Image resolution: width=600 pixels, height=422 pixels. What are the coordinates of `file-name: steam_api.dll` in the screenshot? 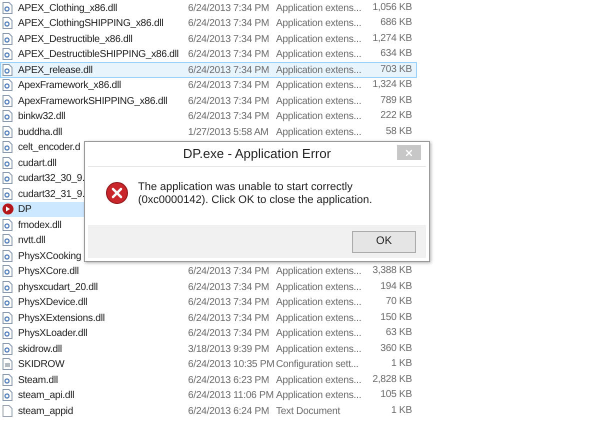 It's located at (46, 395).